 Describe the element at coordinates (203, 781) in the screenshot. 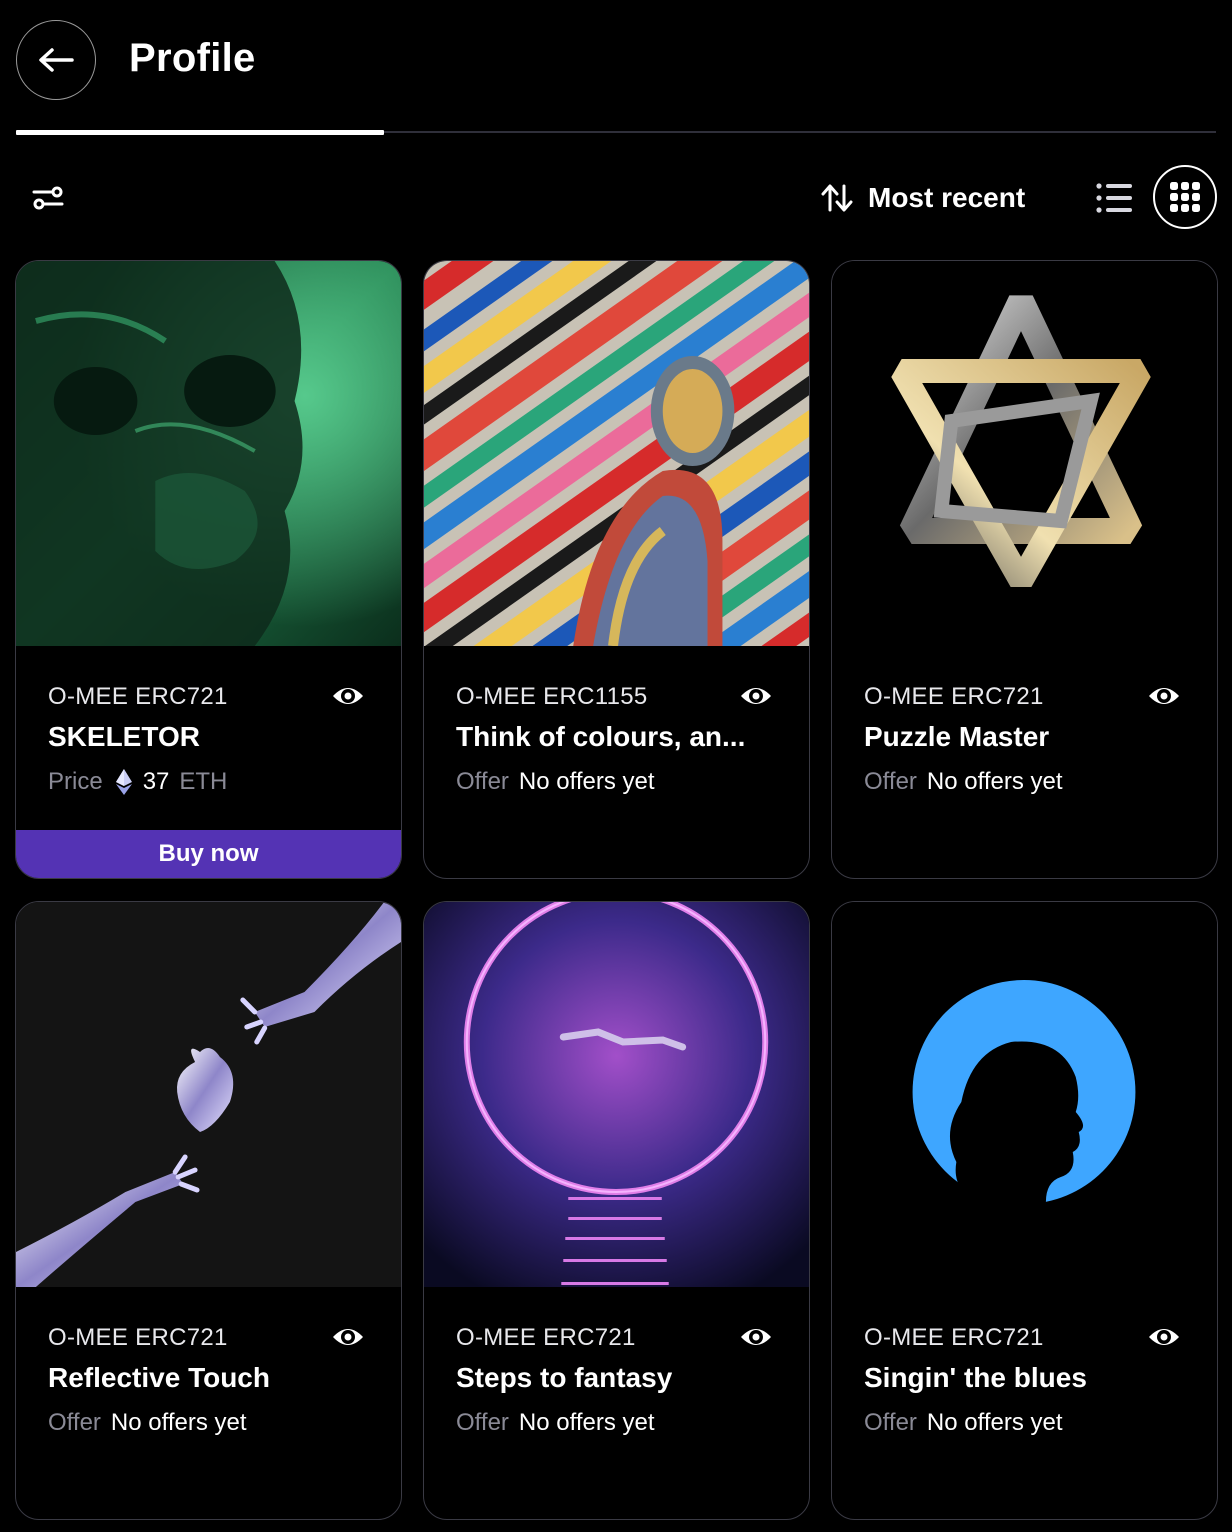

I see `price-currency: ETH` at that location.